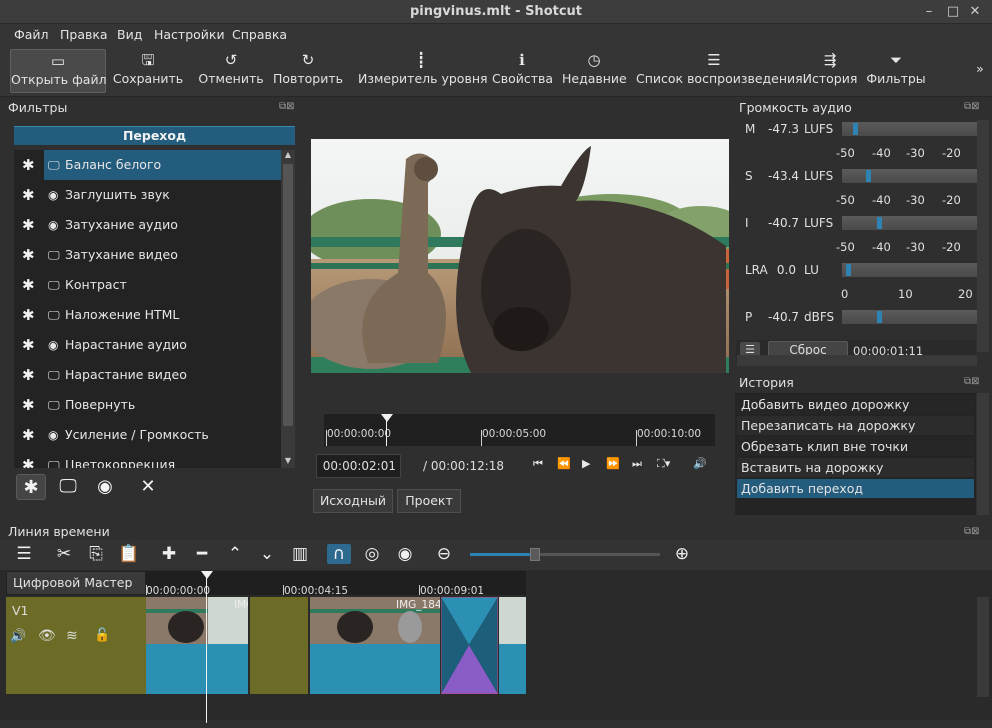 The height and width of the screenshot is (728, 992). I want to click on play-icon: ▶, so click(586, 463).